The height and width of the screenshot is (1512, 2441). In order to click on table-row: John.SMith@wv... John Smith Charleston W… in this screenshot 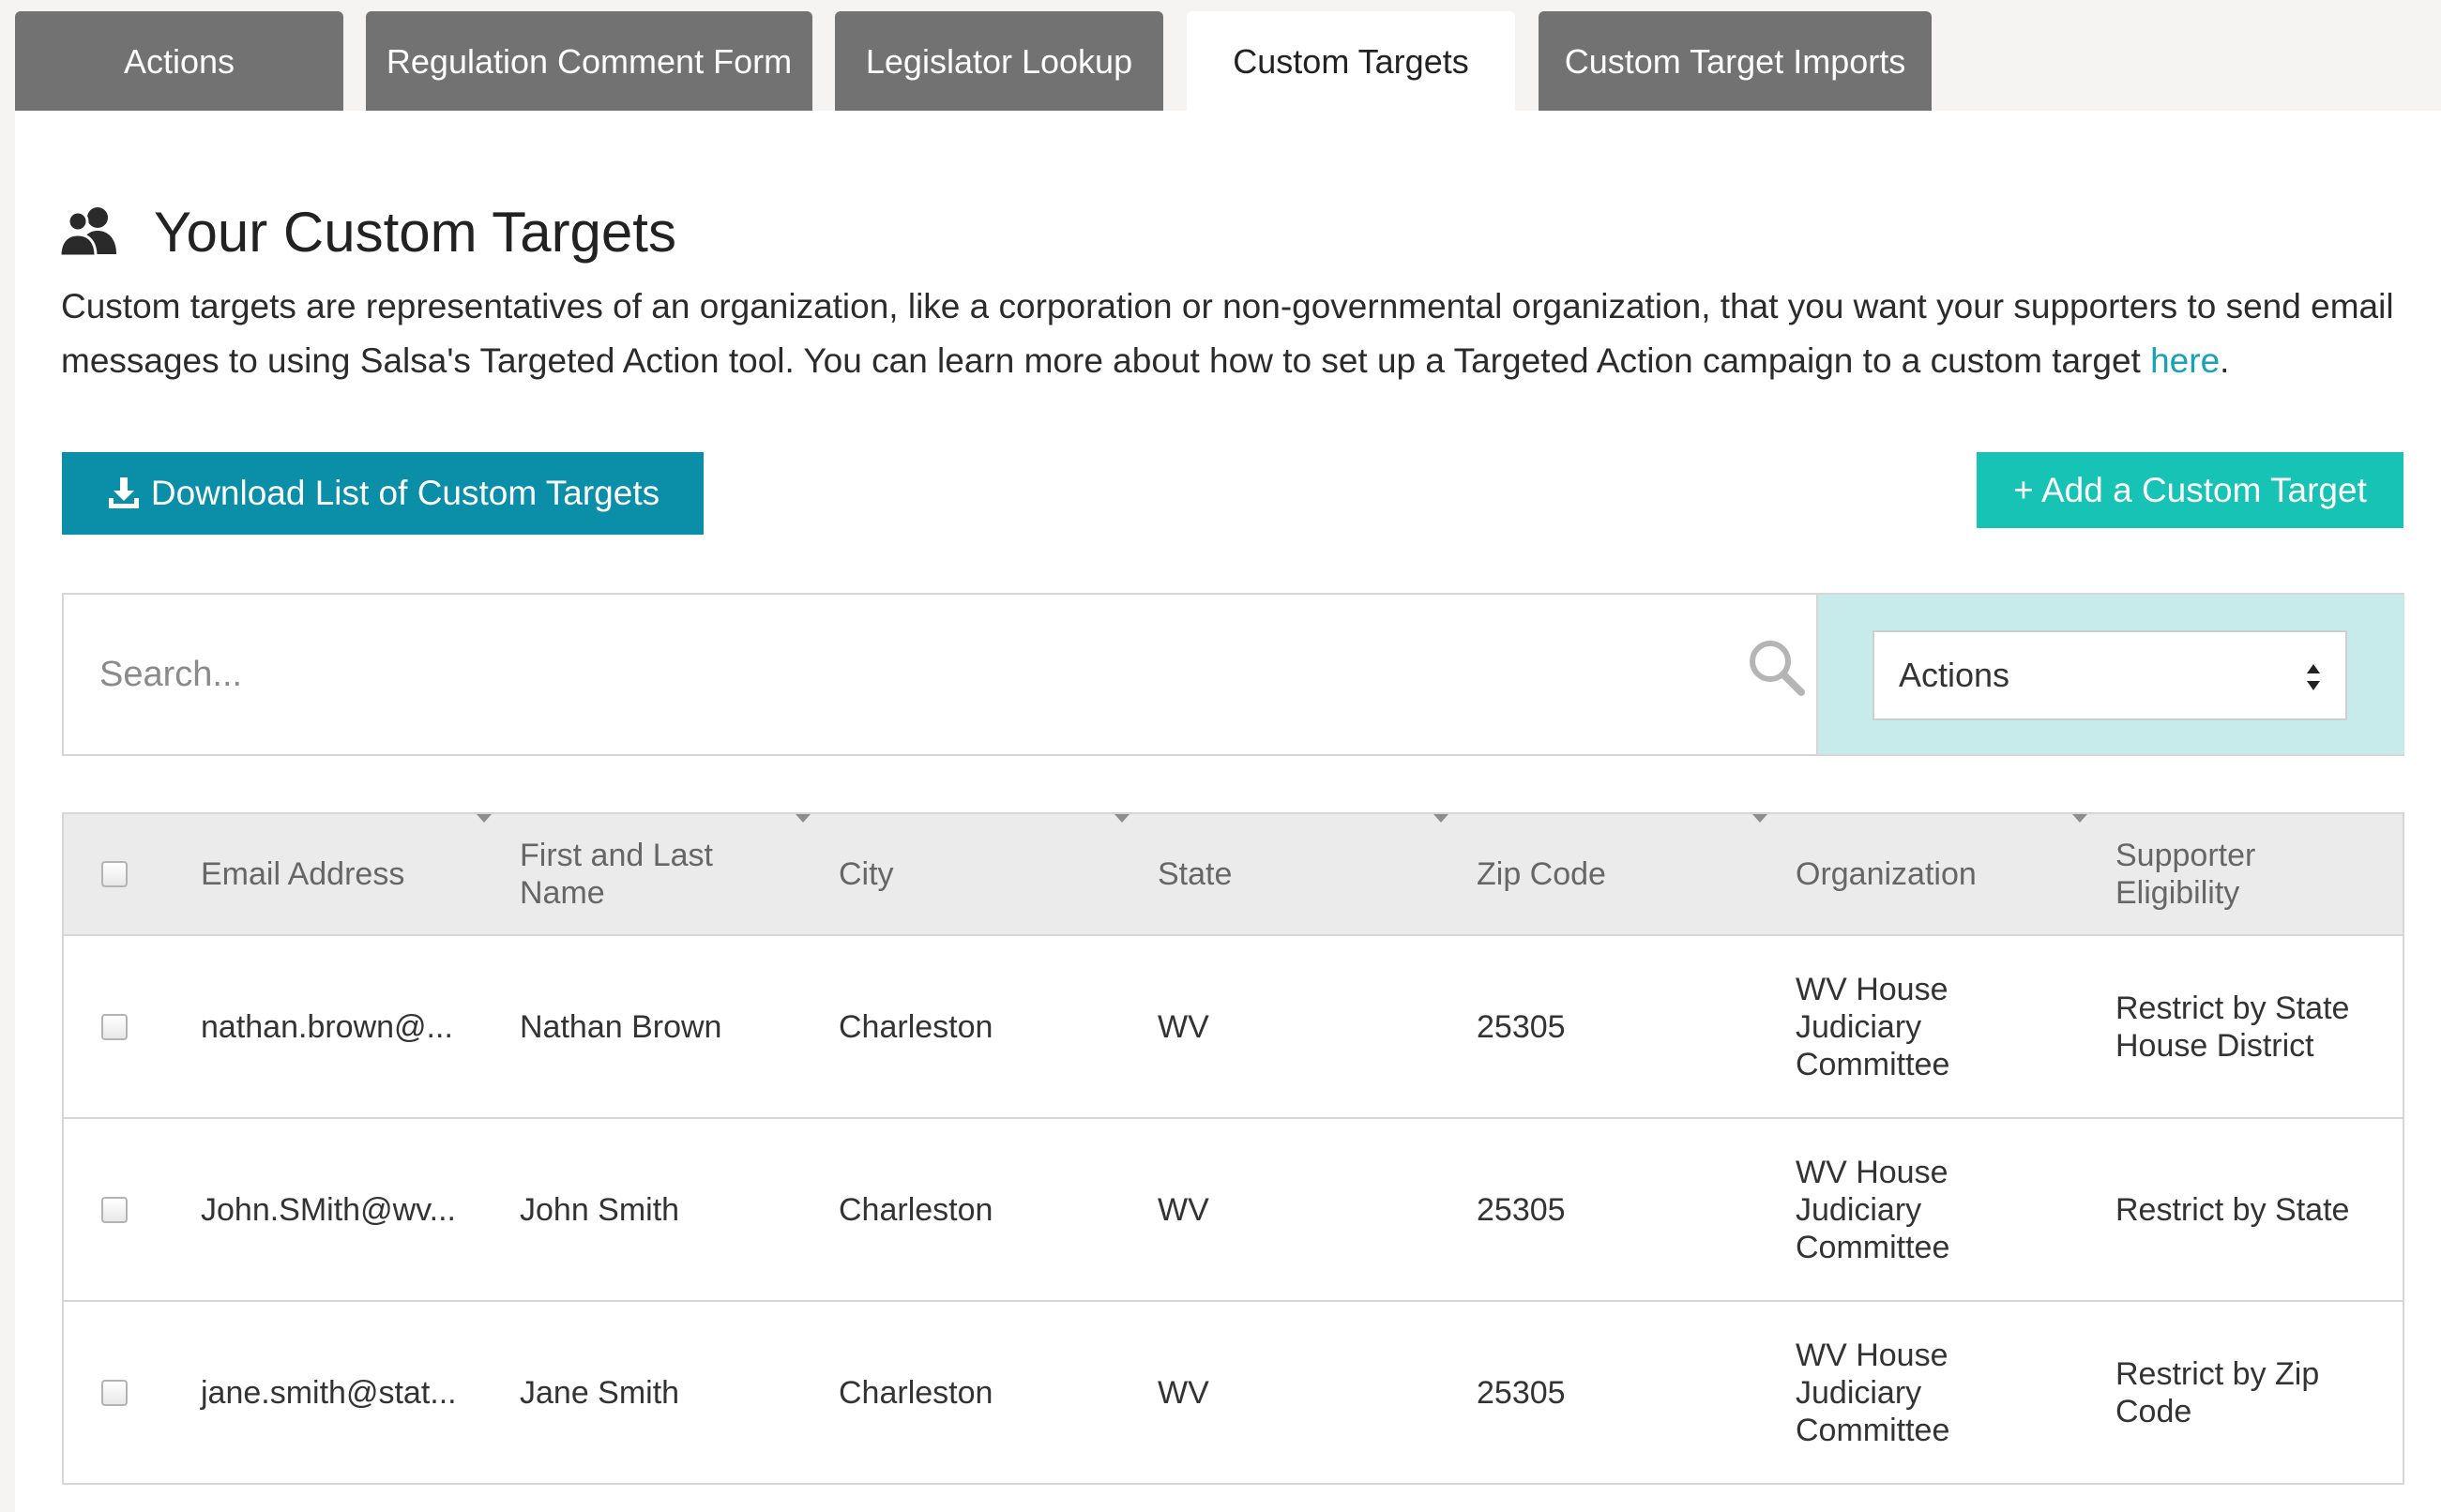, I will do `click(1233, 1210)`.